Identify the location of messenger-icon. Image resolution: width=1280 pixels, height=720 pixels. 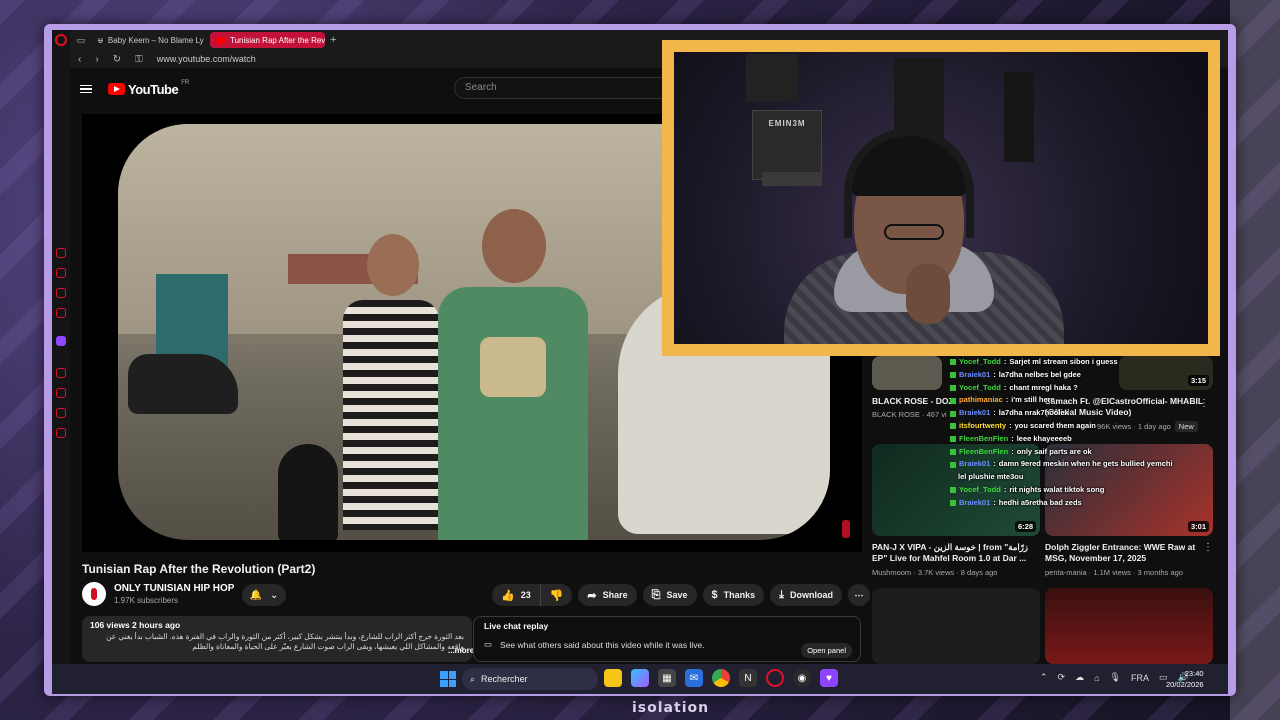
(61, 293).